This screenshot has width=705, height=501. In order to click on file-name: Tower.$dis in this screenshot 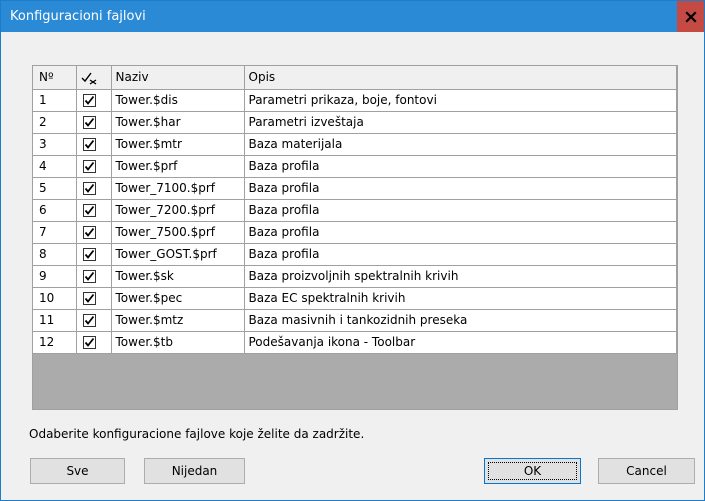, I will do `click(178, 100)`.